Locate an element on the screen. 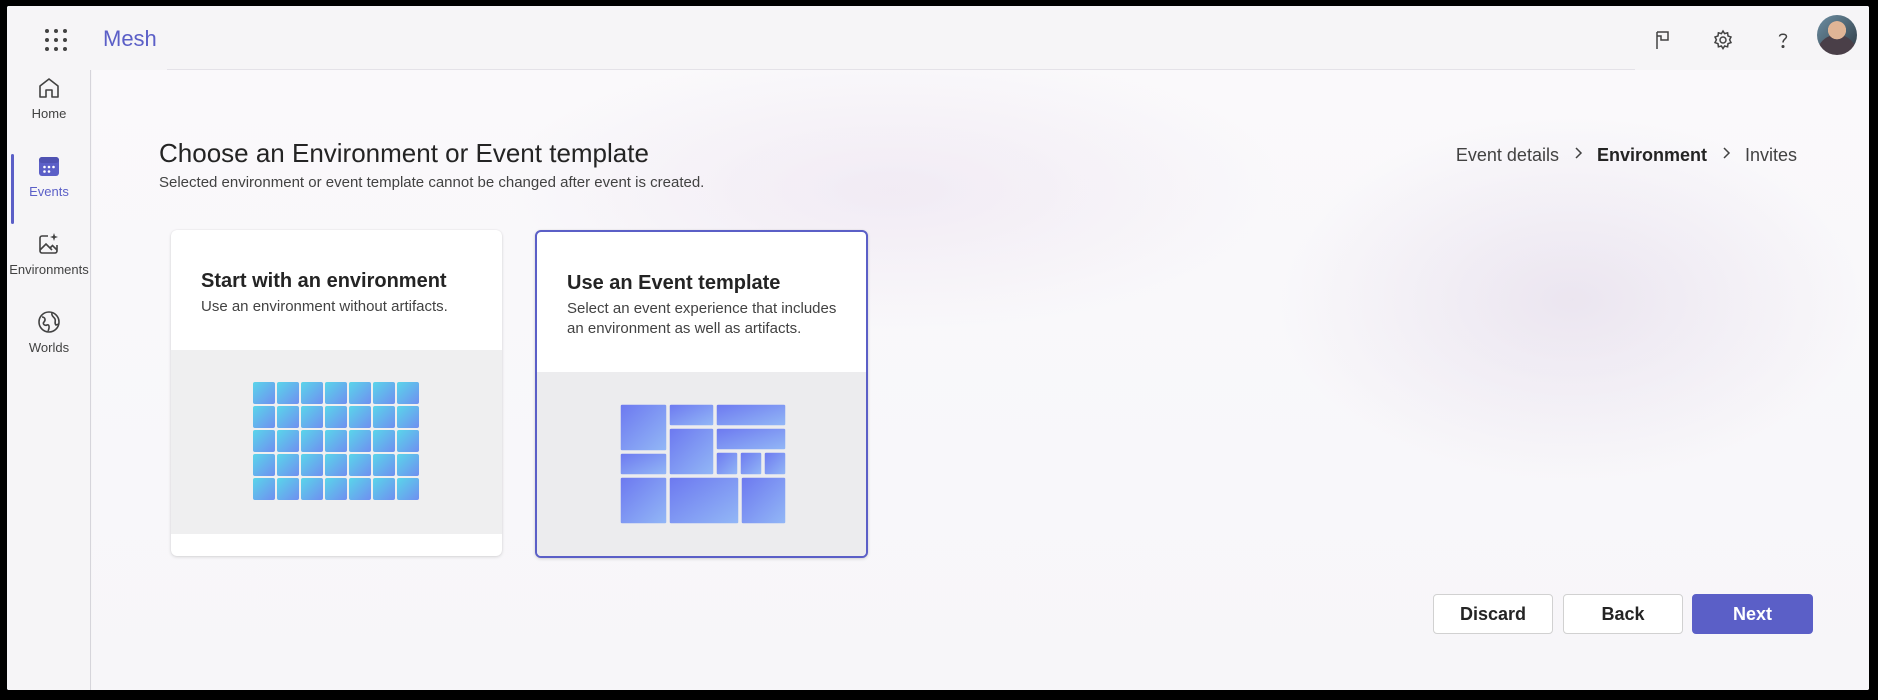 This screenshot has width=1878, height=700. page-title: Choose an Environment or Event template is located at coordinates (404, 153).